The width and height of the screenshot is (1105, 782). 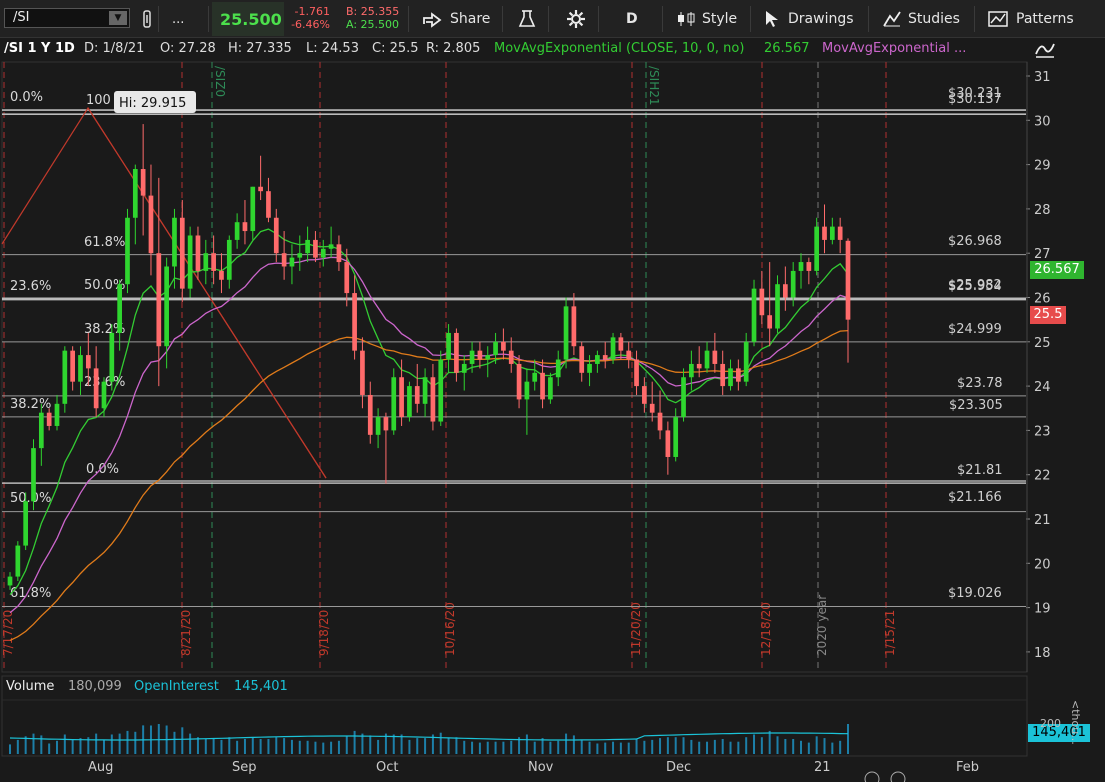 What do you see at coordinates (147, 19) in the screenshot?
I see `link-icon` at bounding box center [147, 19].